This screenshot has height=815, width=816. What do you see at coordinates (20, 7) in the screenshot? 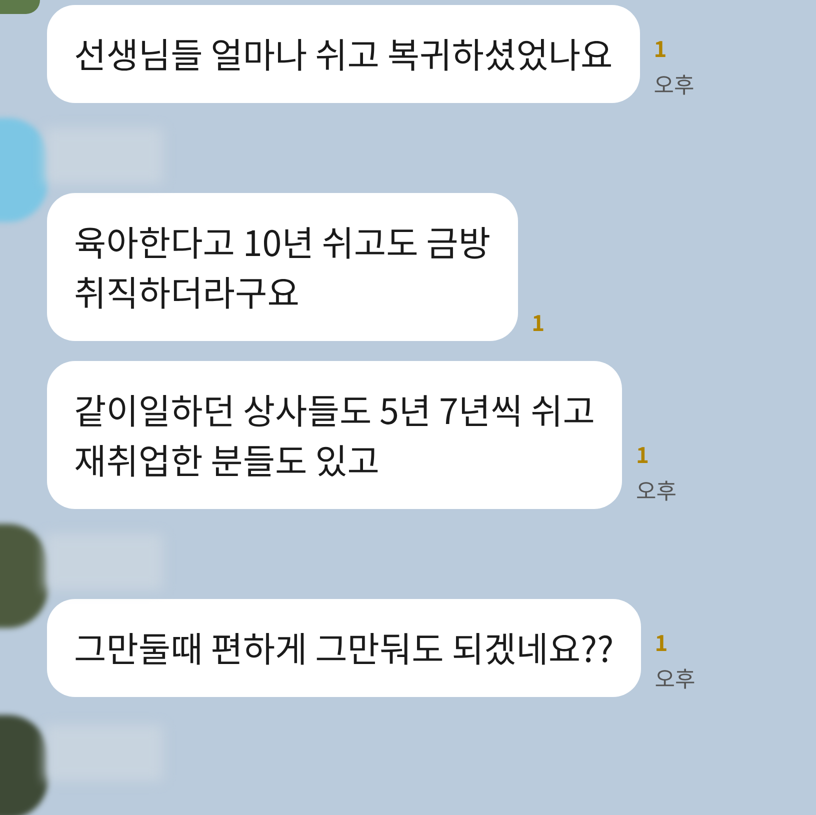
I see `avatar` at bounding box center [20, 7].